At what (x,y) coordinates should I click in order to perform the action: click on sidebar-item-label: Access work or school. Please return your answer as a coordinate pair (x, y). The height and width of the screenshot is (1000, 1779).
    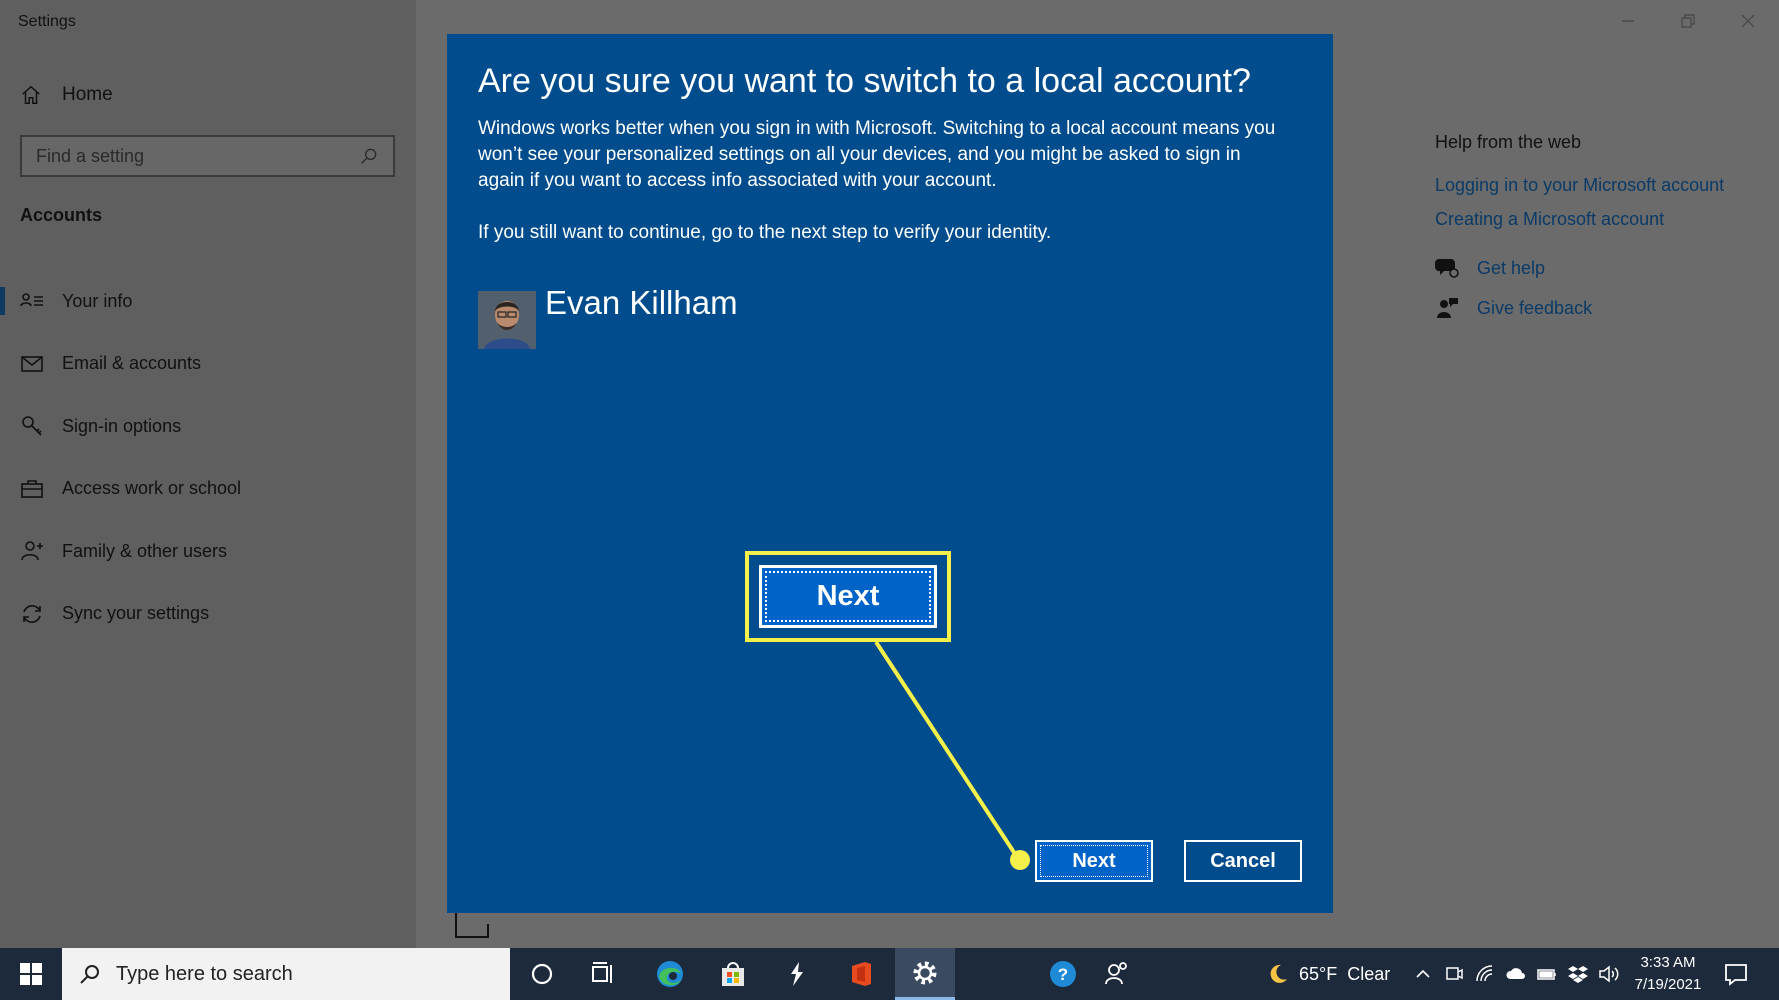
    Looking at the image, I should click on (152, 488).